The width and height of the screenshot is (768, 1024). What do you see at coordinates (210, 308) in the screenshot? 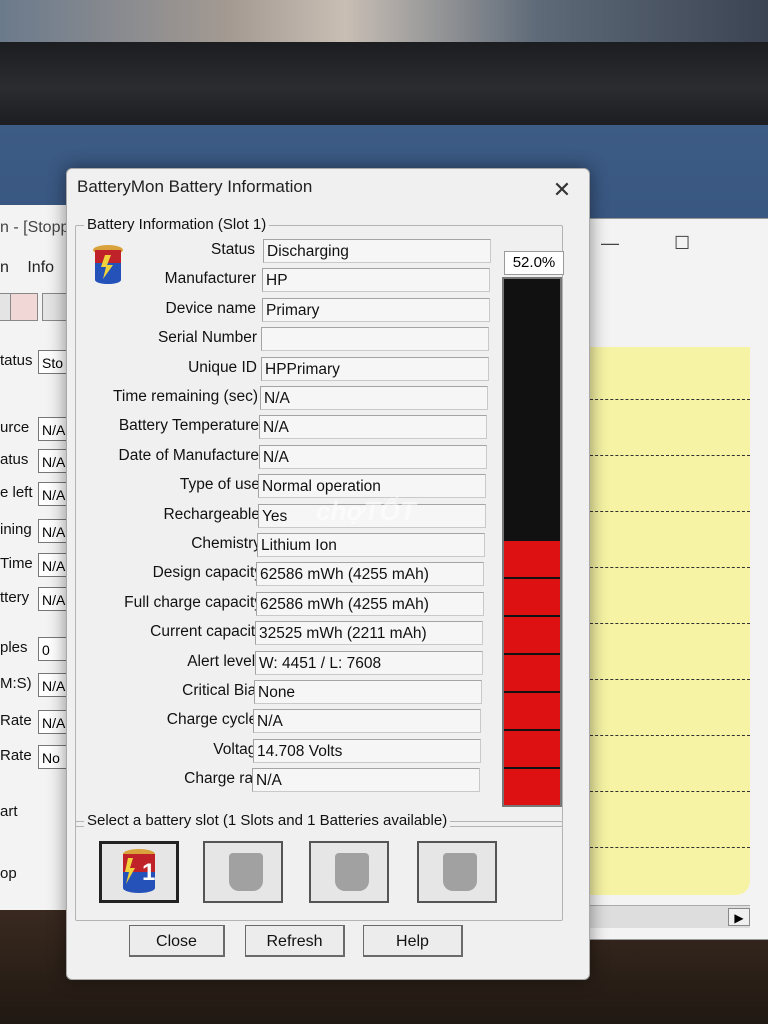
I see `field-label: Device name` at bounding box center [210, 308].